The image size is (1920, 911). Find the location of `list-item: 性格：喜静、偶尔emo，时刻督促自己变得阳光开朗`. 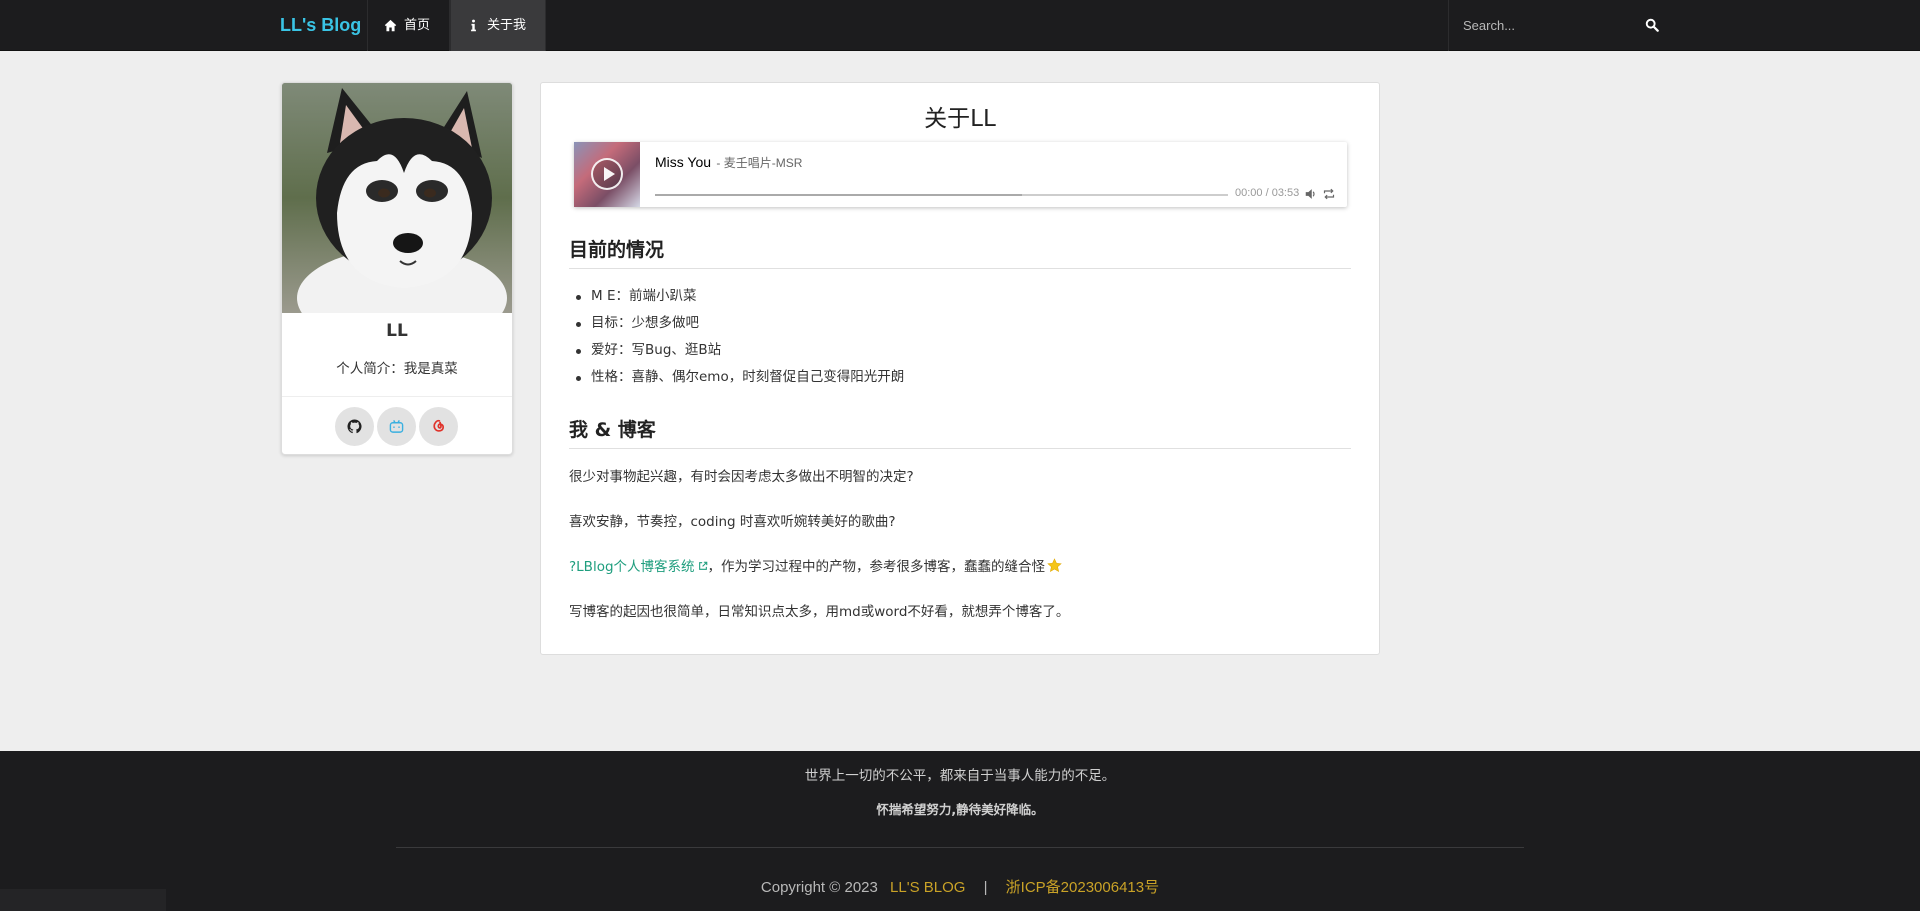

list-item: 性格：喜静、偶尔emo，时刻督促自己变得阳光开朗 is located at coordinates (739, 377).